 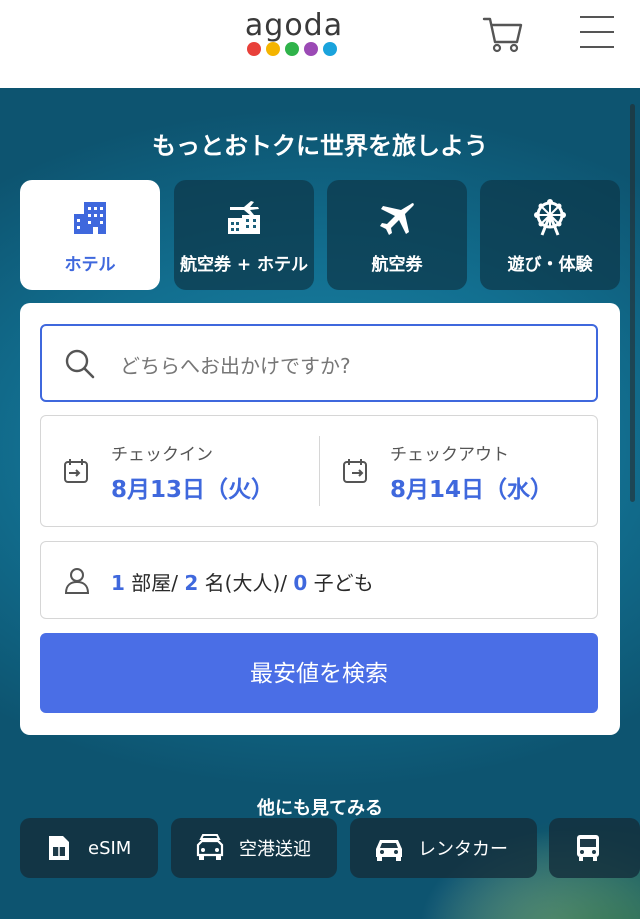 I want to click on checkin-label: チェックイン, so click(x=162, y=455).